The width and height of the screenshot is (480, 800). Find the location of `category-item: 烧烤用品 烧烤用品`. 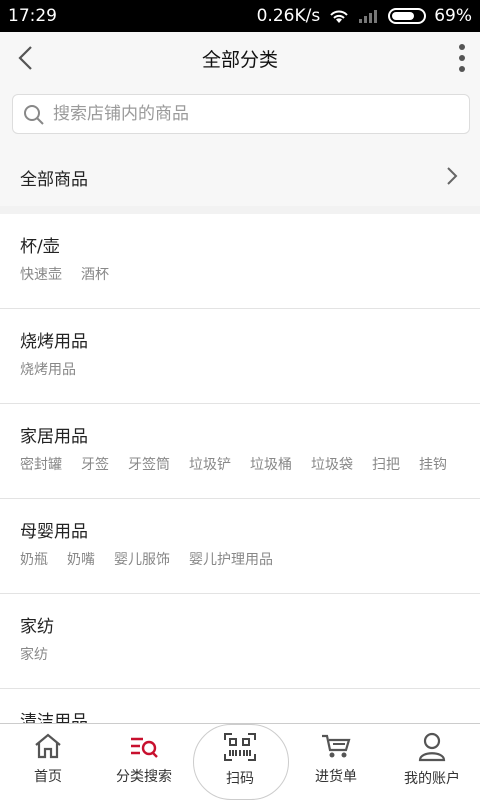

category-item: 烧烤用品 烧烤用品 is located at coordinates (240, 356).